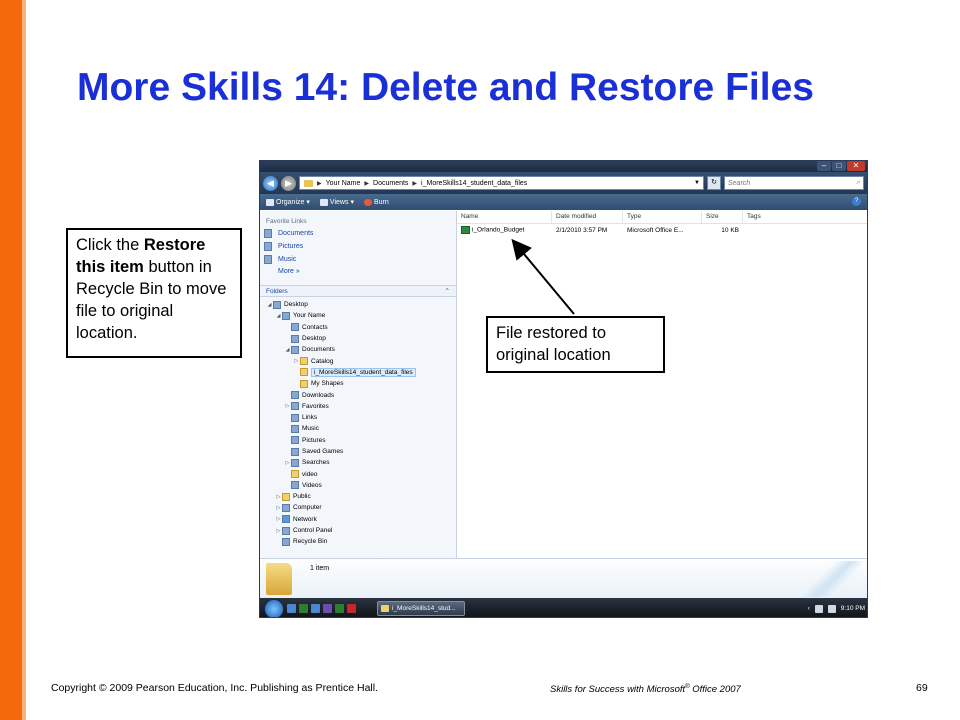 The width and height of the screenshot is (960, 720). I want to click on book-title-pre: Skills for Success with Microsoft, so click(618, 690).